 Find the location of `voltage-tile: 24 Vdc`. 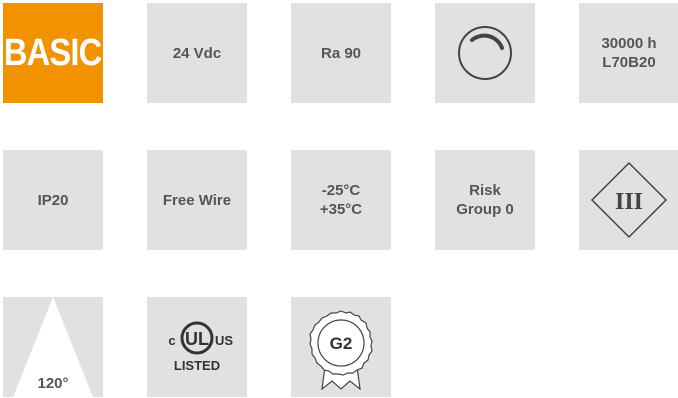

voltage-tile: 24 Vdc is located at coordinates (197, 53).